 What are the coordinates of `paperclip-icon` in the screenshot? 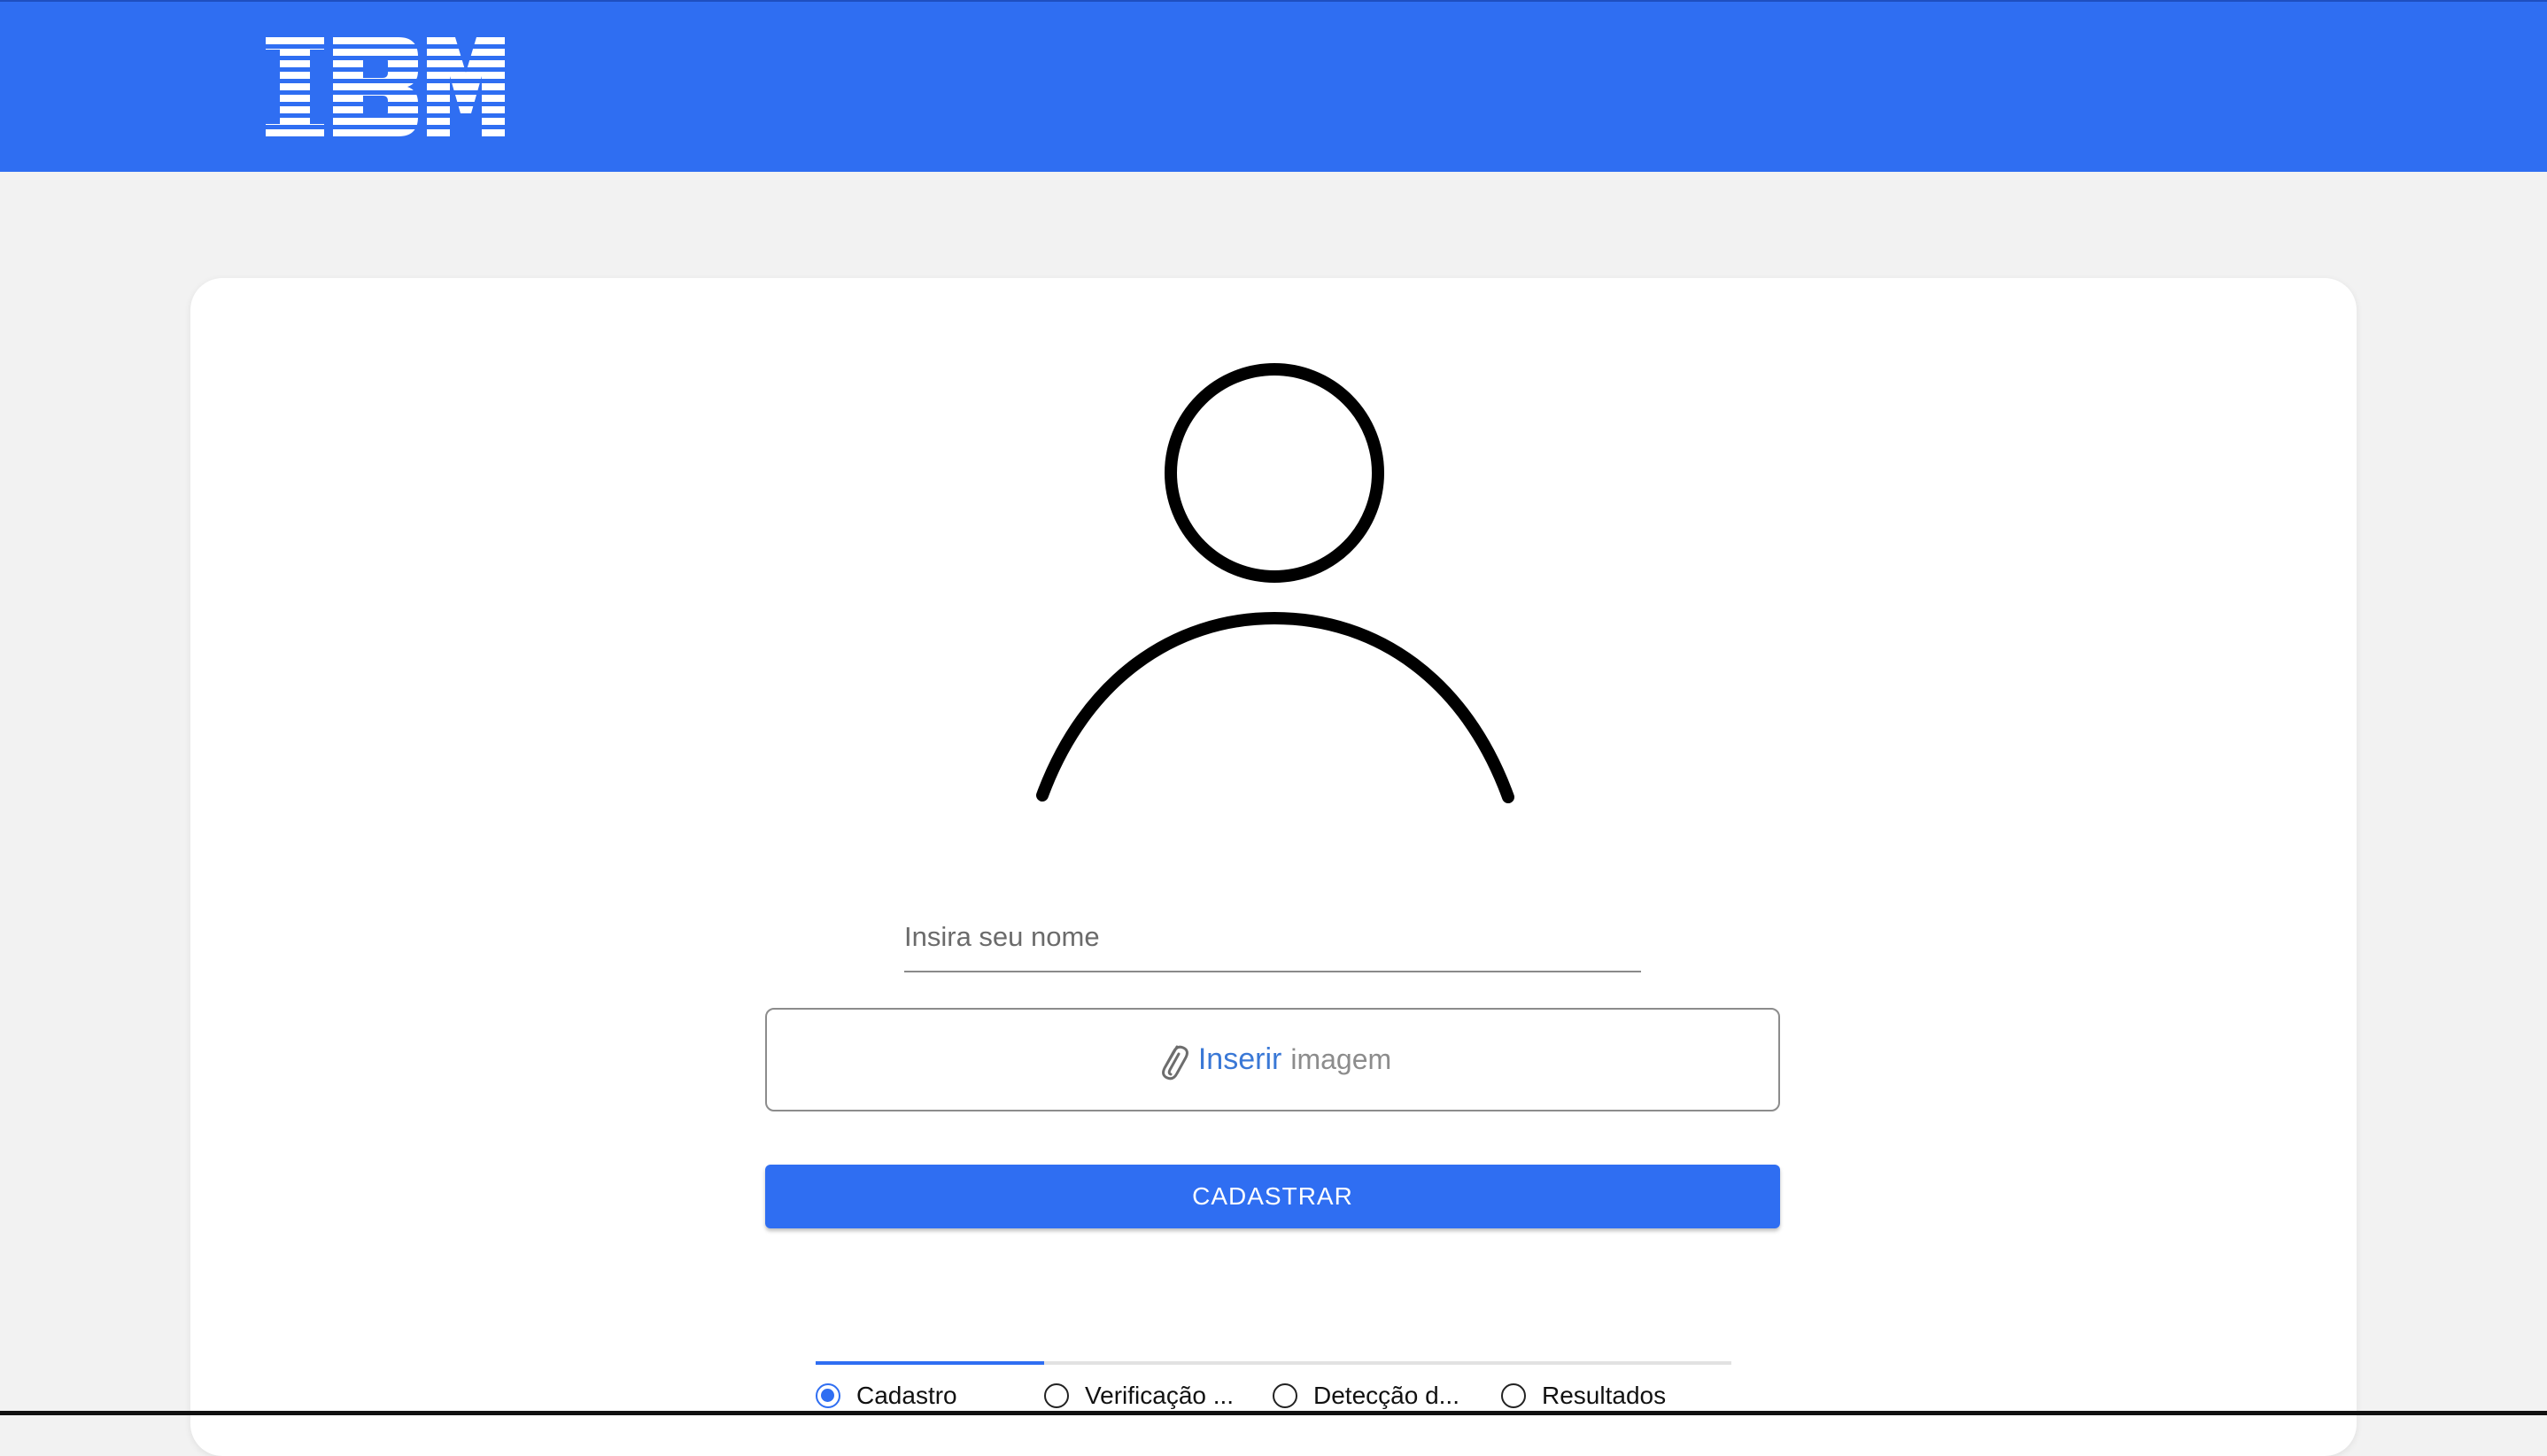 It's located at (1174, 1062).